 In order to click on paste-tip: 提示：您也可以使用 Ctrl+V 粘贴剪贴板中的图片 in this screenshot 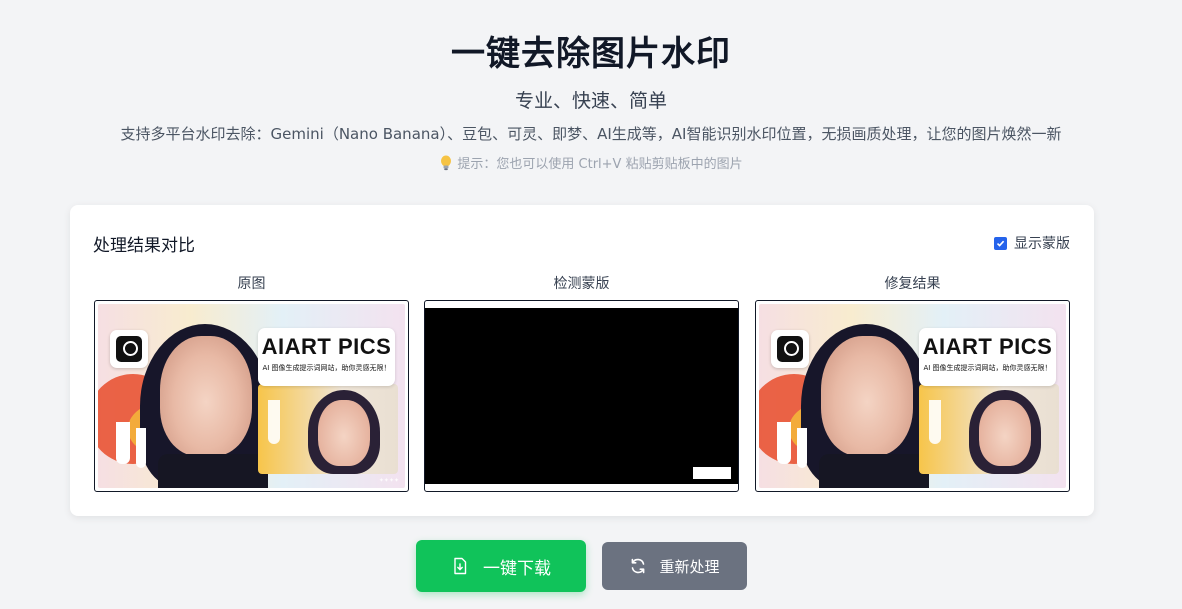, I will do `click(591, 162)`.